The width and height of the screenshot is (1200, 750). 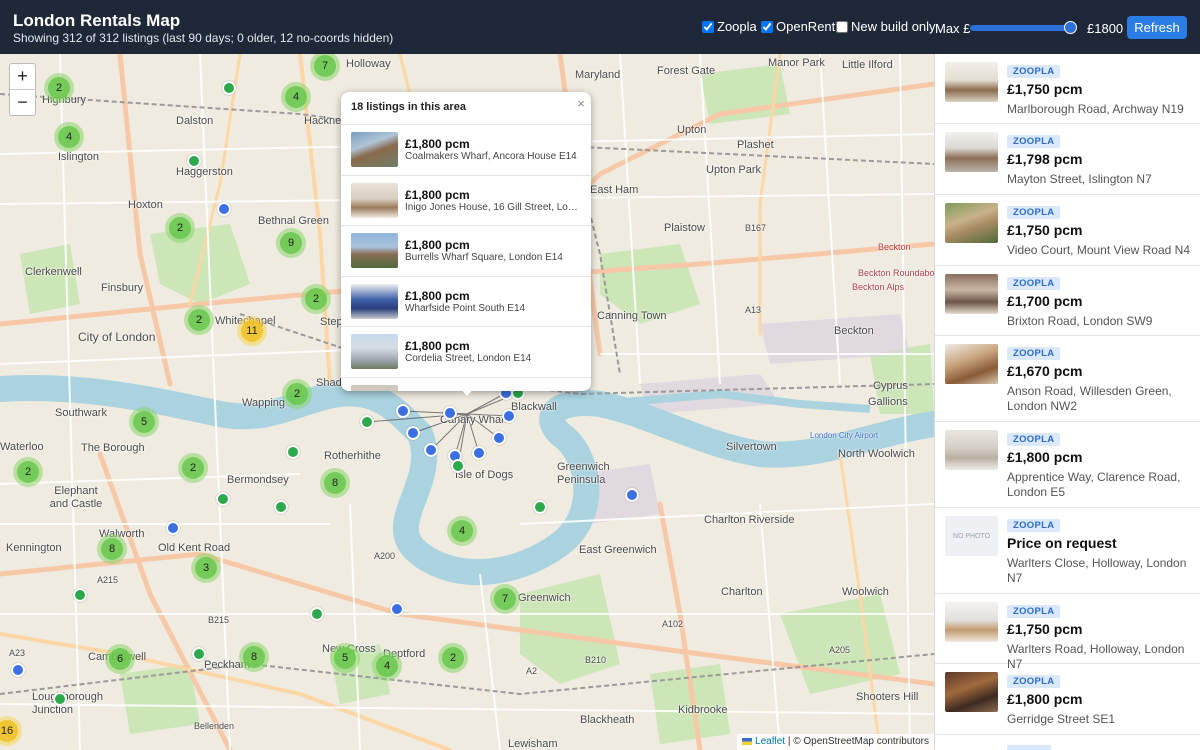 What do you see at coordinates (796, 63) in the screenshot?
I see `place-label: Manor Park` at bounding box center [796, 63].